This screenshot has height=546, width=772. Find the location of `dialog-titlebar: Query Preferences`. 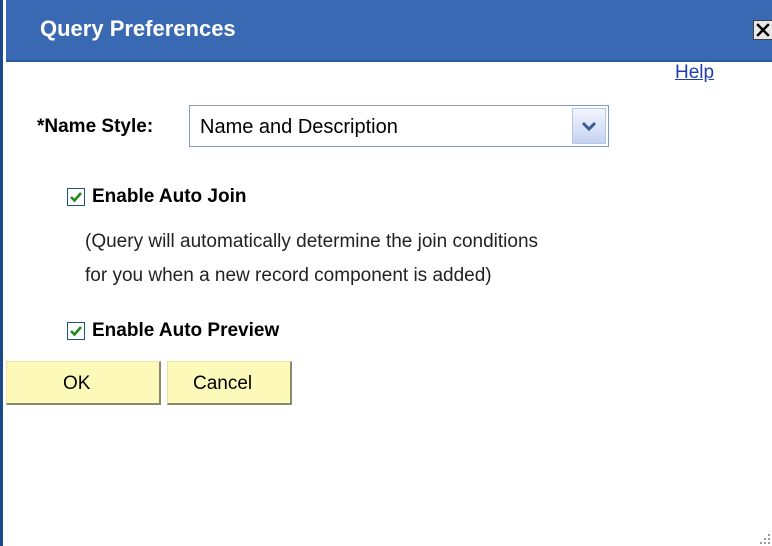

dialog-titlebar: Query Preferences is located at coordinates (389, 31).